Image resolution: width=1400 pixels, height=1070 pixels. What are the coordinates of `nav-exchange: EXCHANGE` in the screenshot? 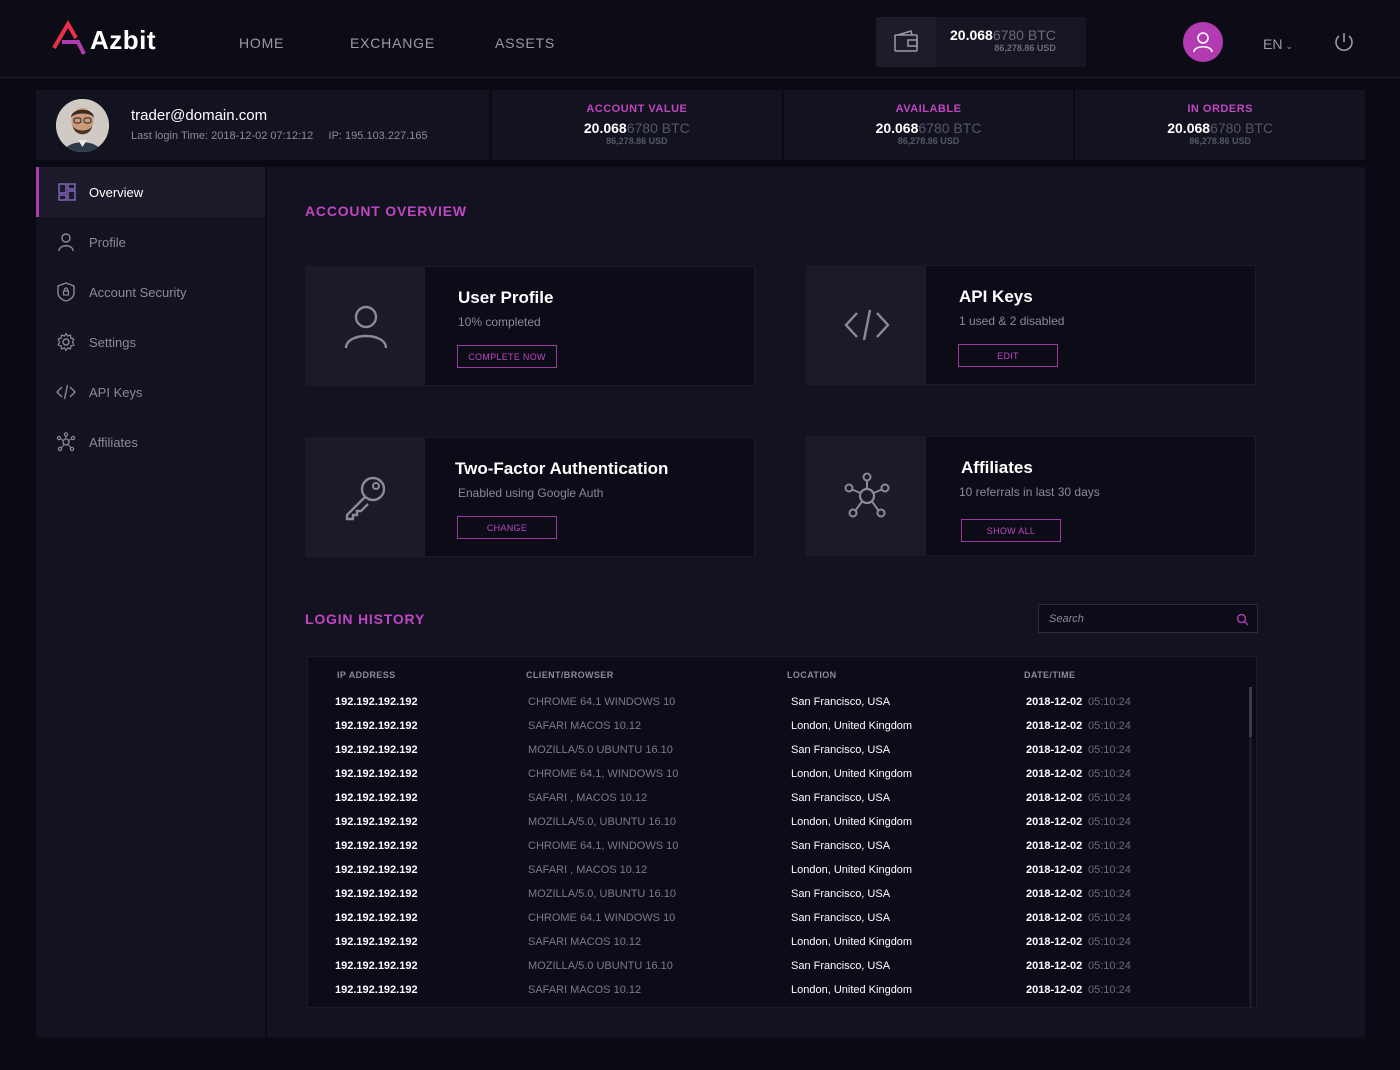 It's located at (392, 43).